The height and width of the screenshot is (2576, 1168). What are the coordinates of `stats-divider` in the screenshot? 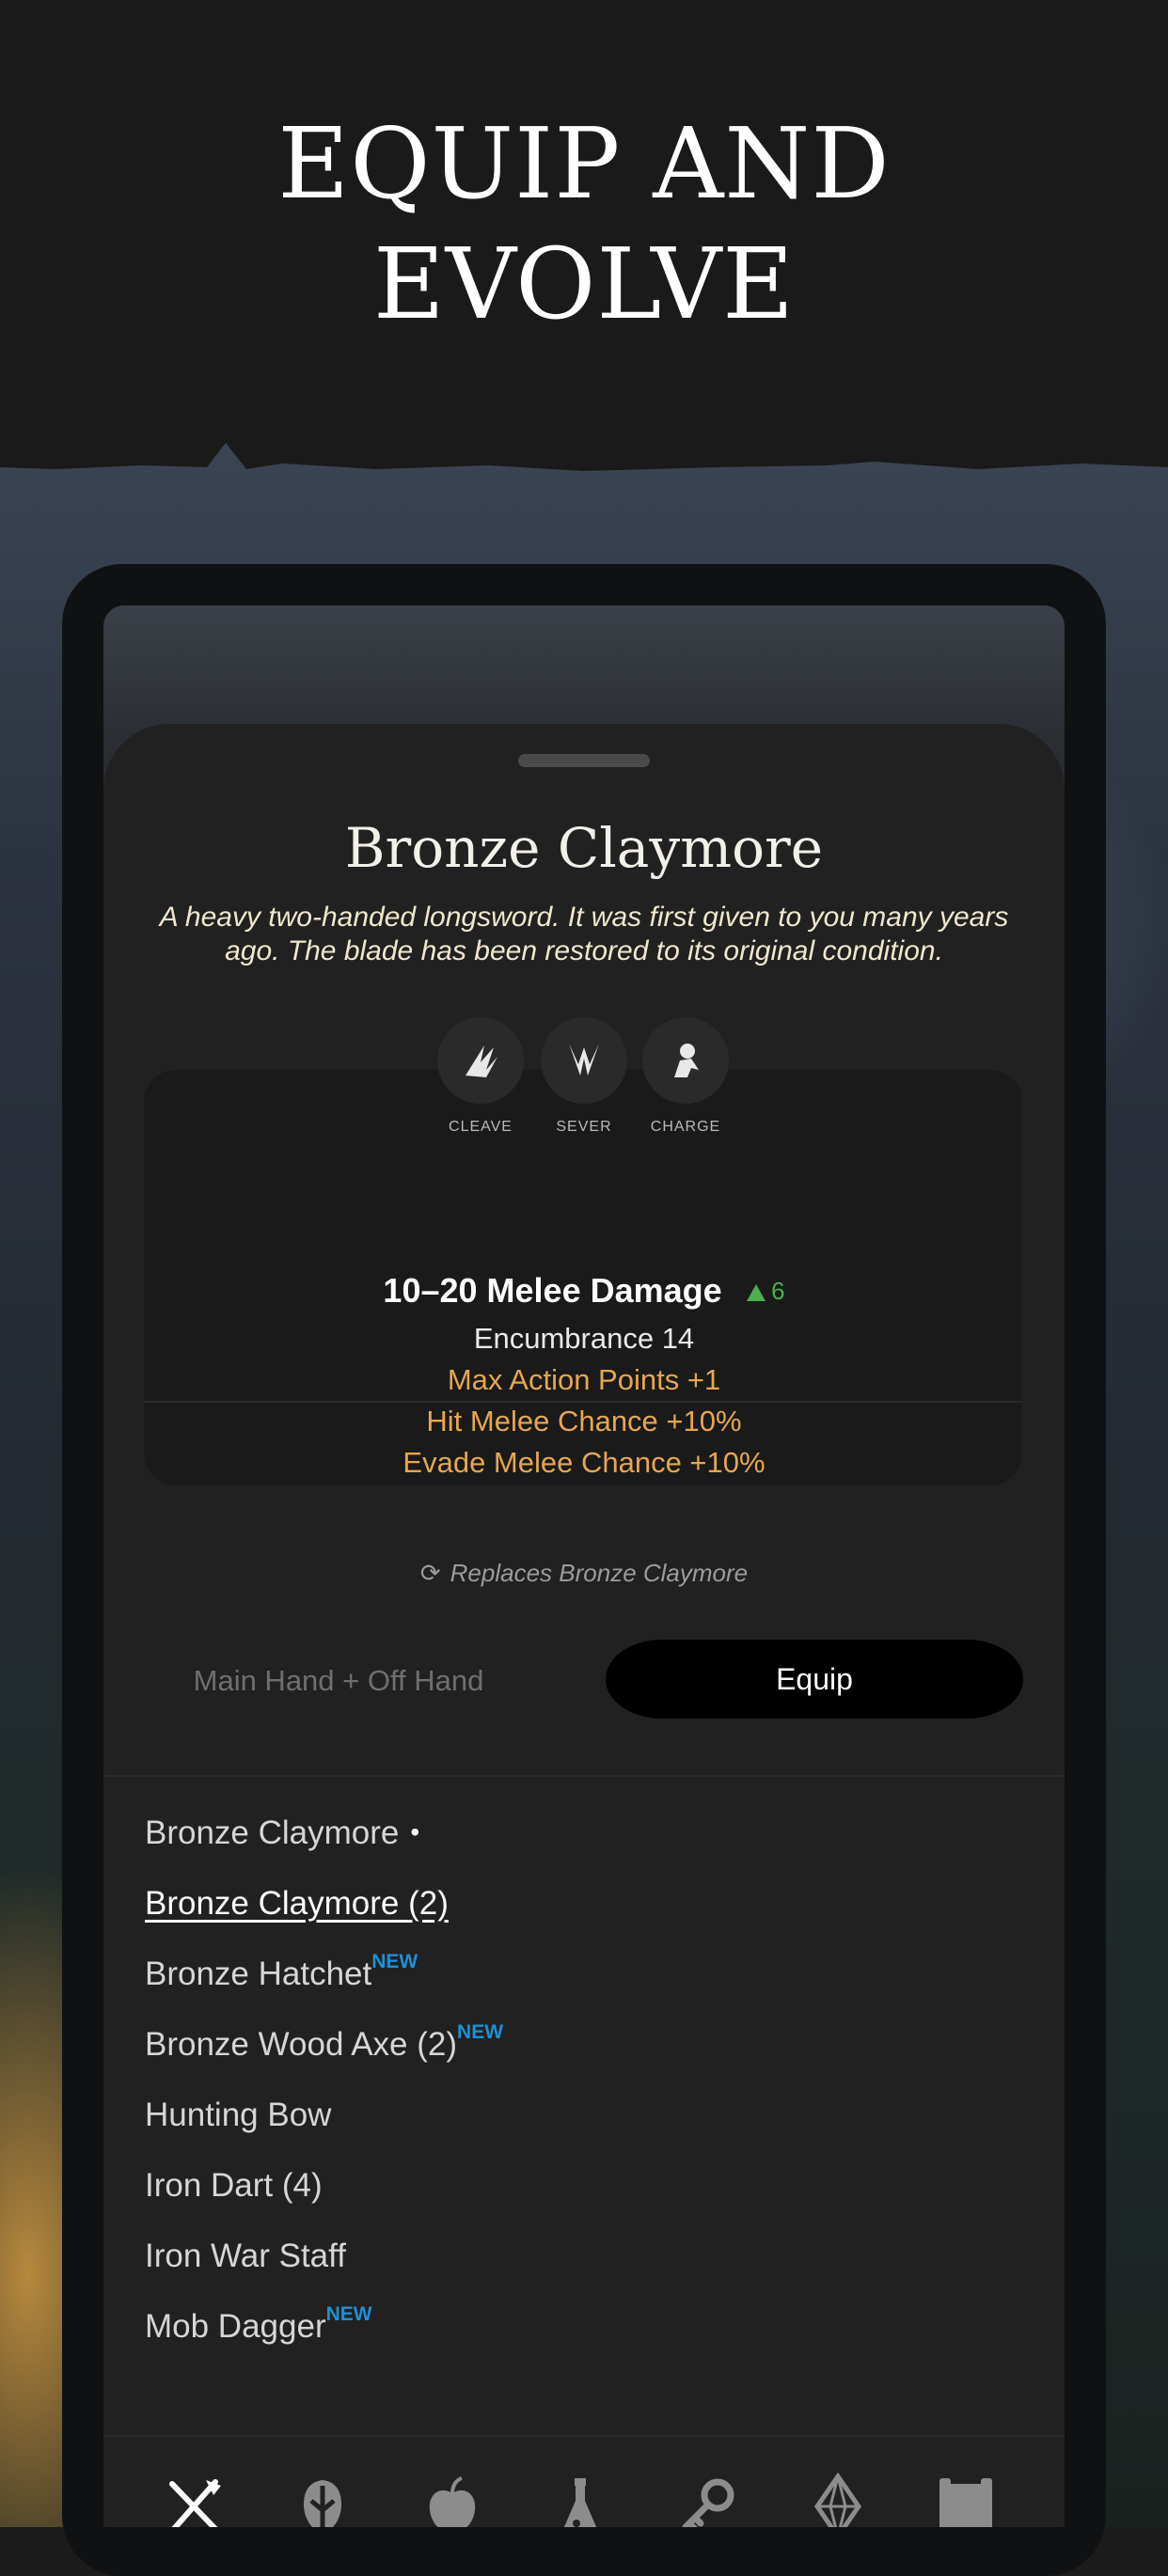 It's located at (583, 1402).